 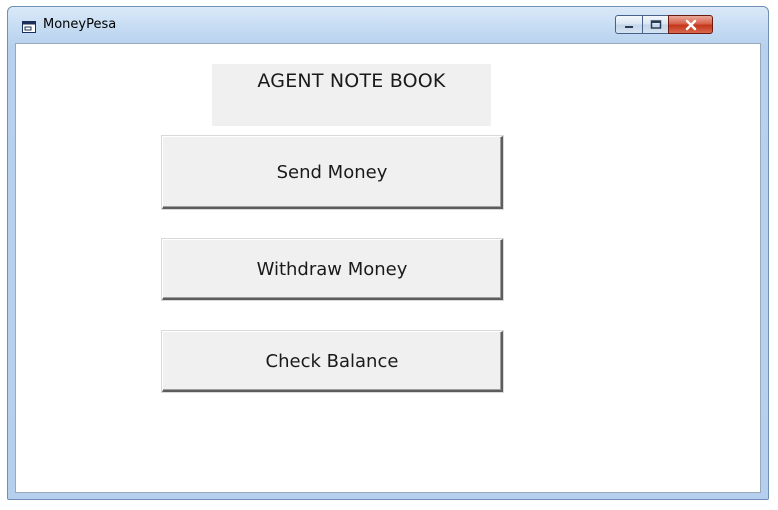 What do you see at coordinates (388, 25) in the screenshot?
I see `title-bar: MoneyPesa` at bounding box center [388, 25].